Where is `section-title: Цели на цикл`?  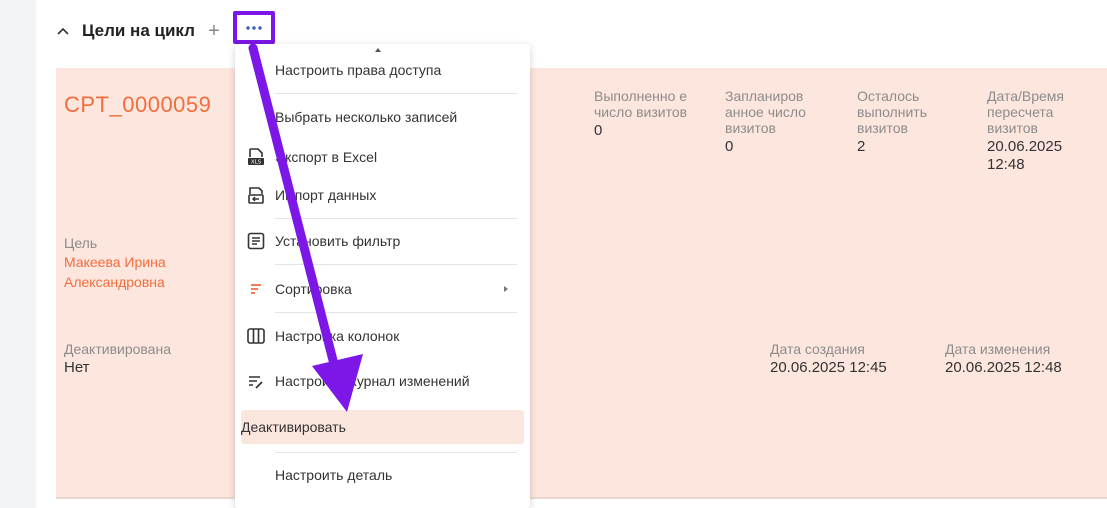
section-title: Цели на цикл is located at coordinates (138, 30).